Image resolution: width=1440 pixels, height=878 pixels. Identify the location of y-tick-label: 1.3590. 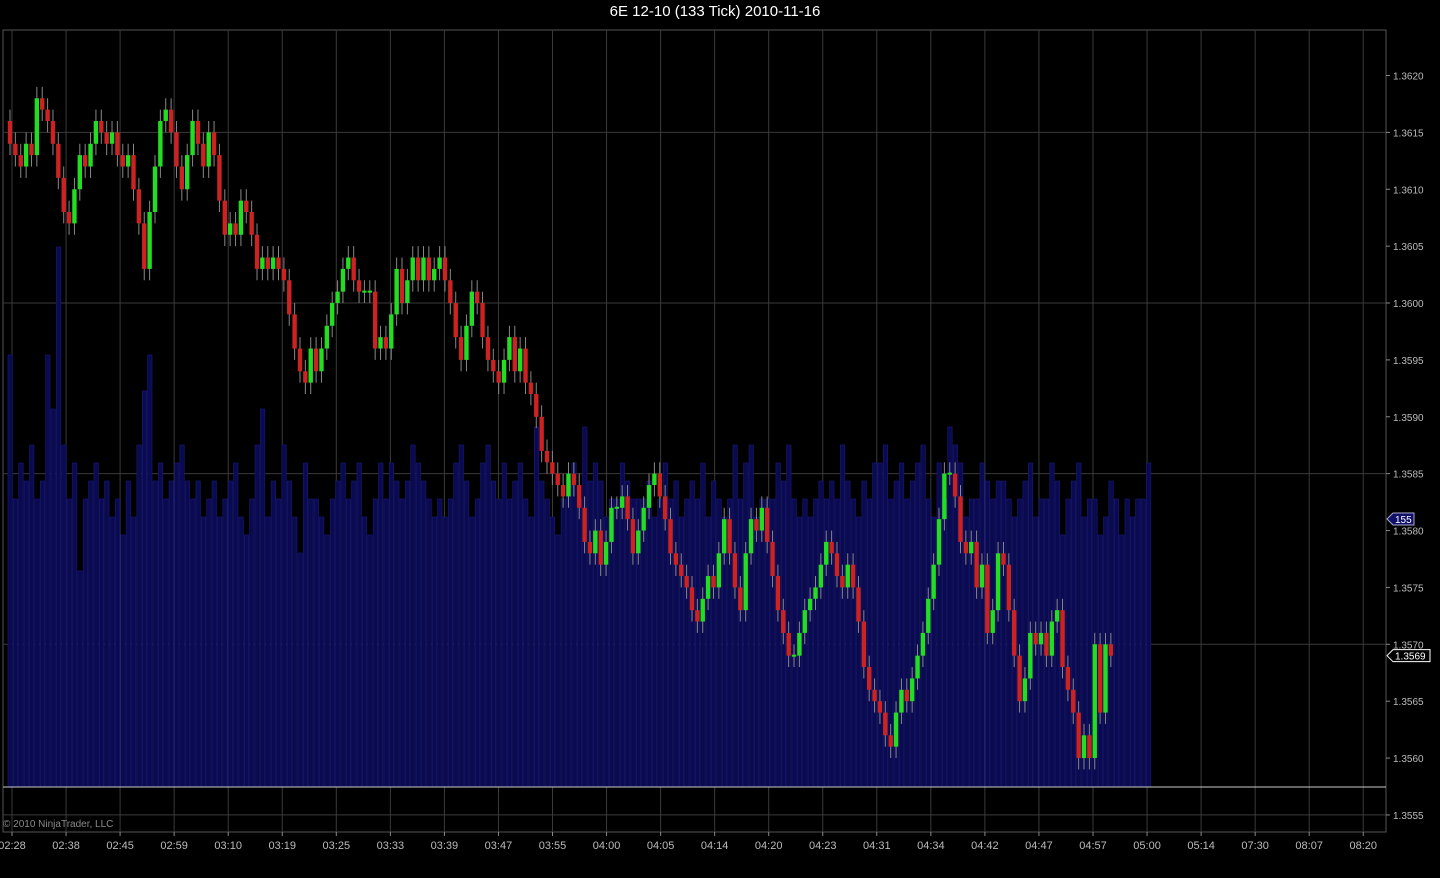
(1408, 418).